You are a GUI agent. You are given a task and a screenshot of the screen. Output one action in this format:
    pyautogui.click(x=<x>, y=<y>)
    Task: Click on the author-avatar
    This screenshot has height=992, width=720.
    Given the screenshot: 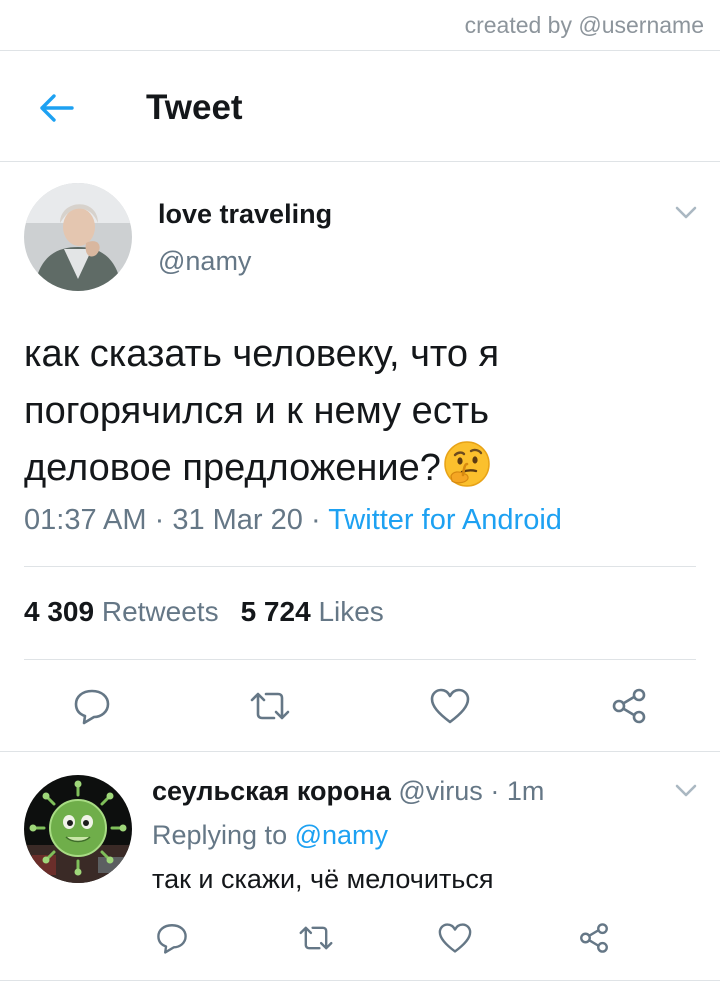 What is the action you would take?
    pyautogui.click(x=78, y=237)
    